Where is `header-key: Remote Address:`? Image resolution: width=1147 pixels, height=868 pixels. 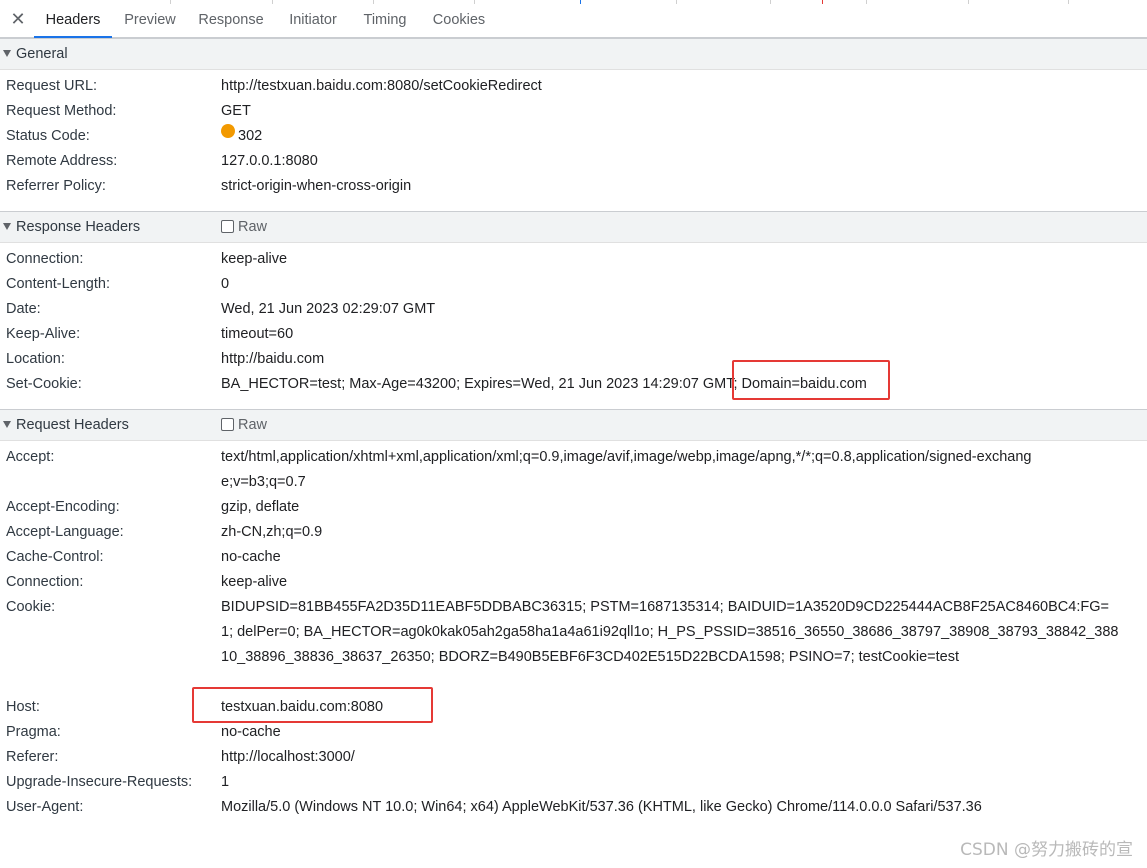
header-key: Remote Address: is located at coordinates (62, 161).